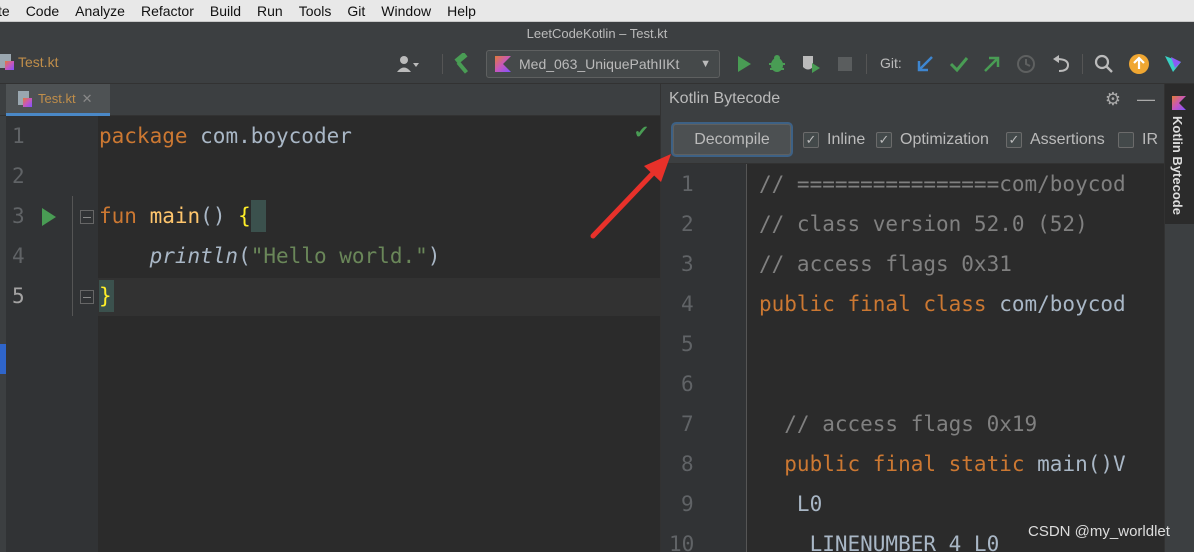 The height and width of the screenshot is (552, 1194). I want to click on menu-help: Help, so click(461, 11).